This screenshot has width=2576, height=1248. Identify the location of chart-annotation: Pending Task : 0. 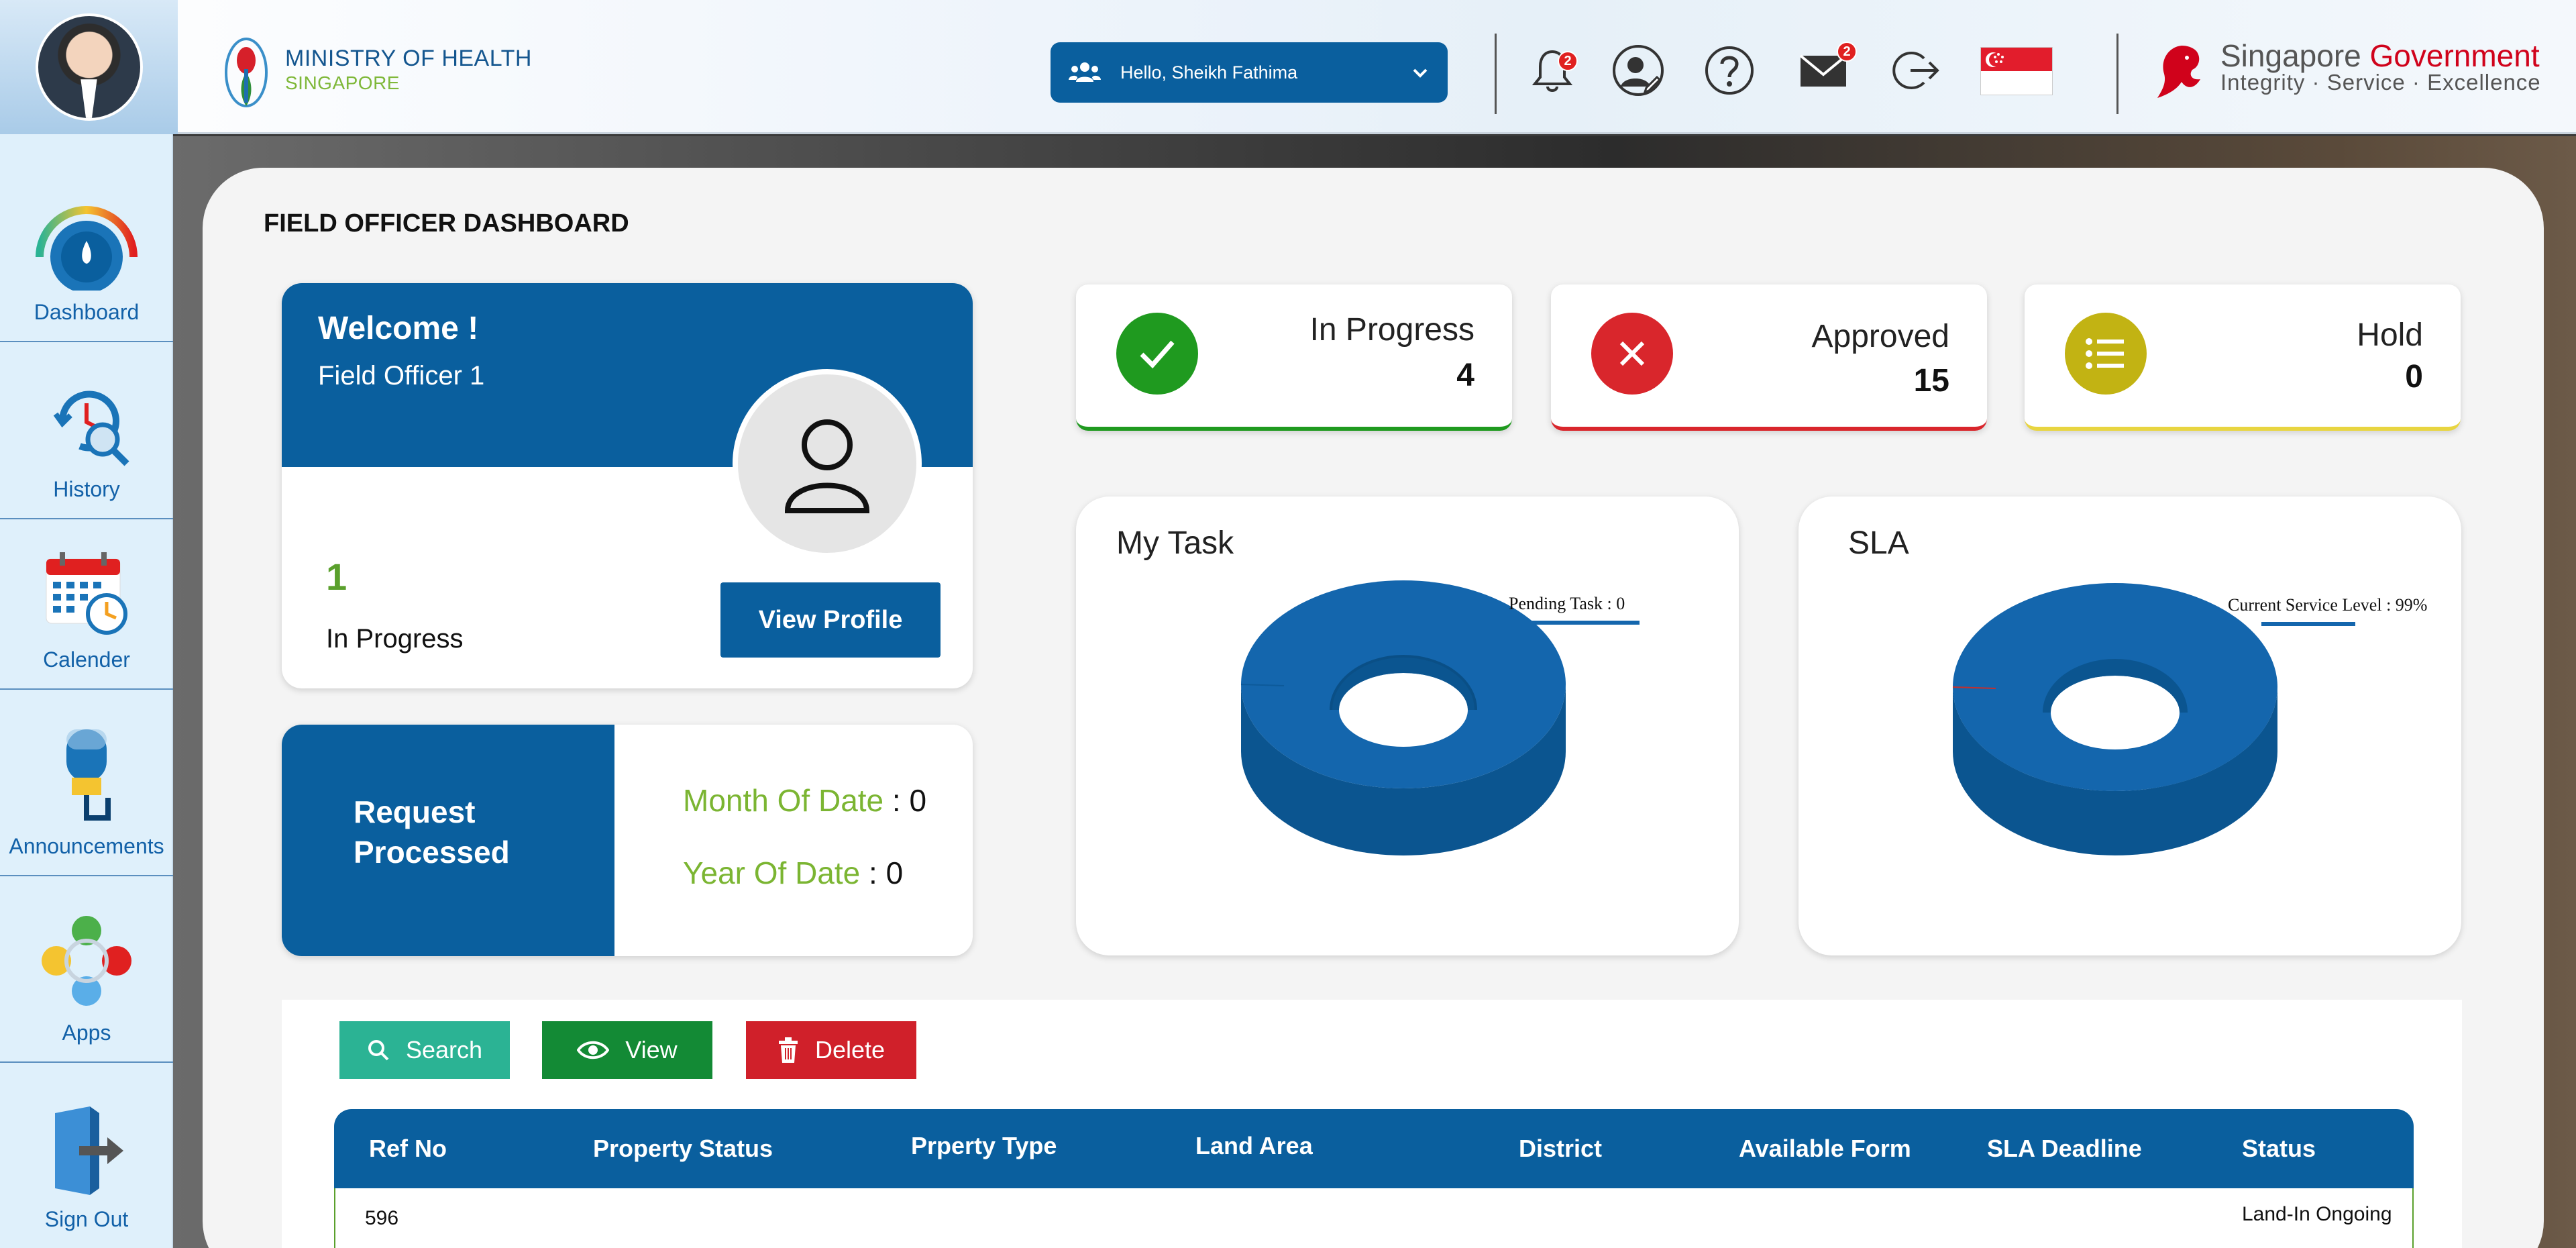
(1567, 603).